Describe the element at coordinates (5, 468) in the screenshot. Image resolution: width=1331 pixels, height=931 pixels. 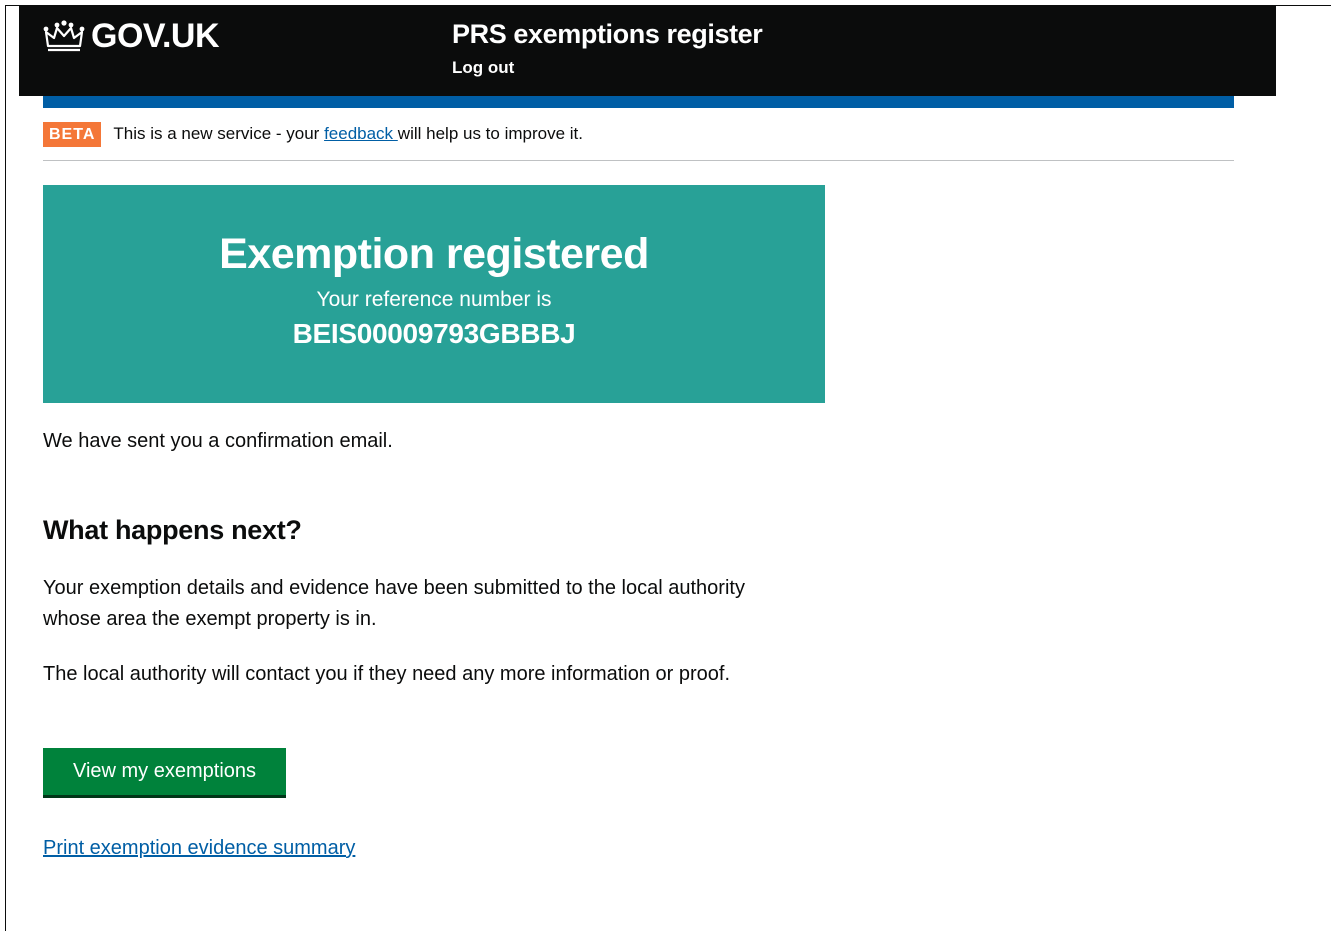
I see `window-frame-left` at that location.